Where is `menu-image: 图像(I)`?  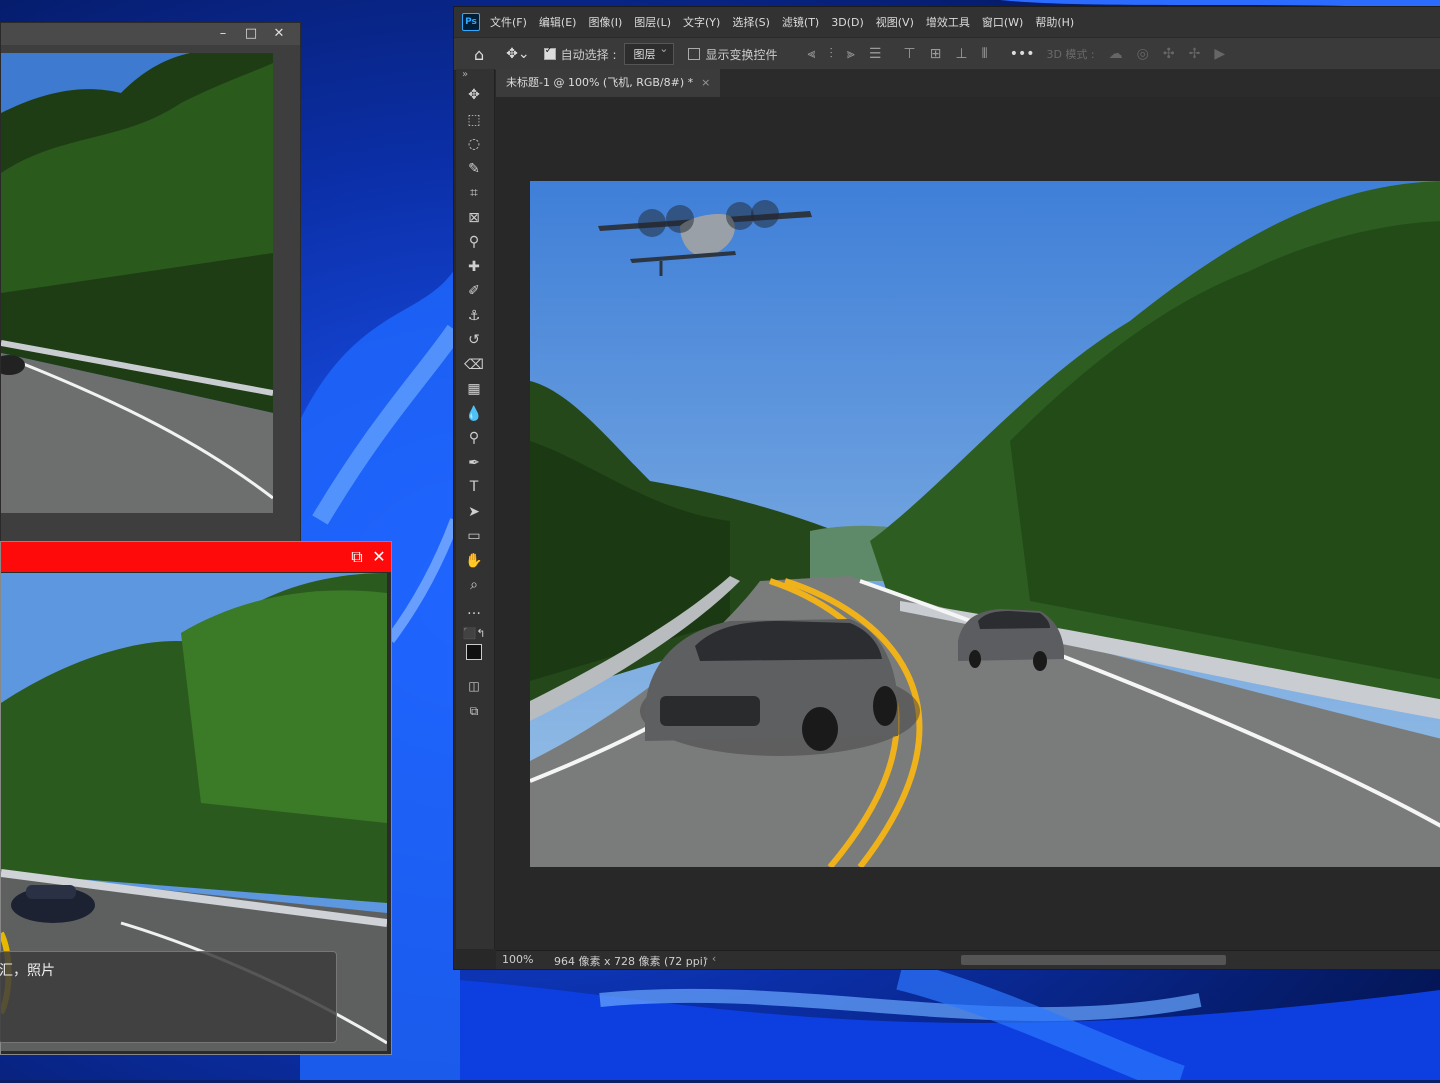 menu-image: 图像(I) is located at coordinates (605, 22).